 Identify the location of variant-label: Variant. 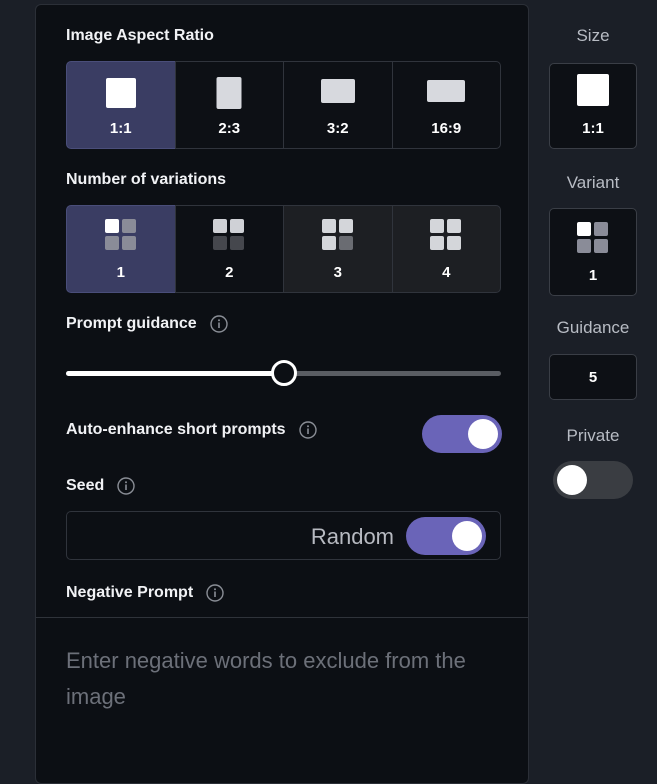
(593, 182).